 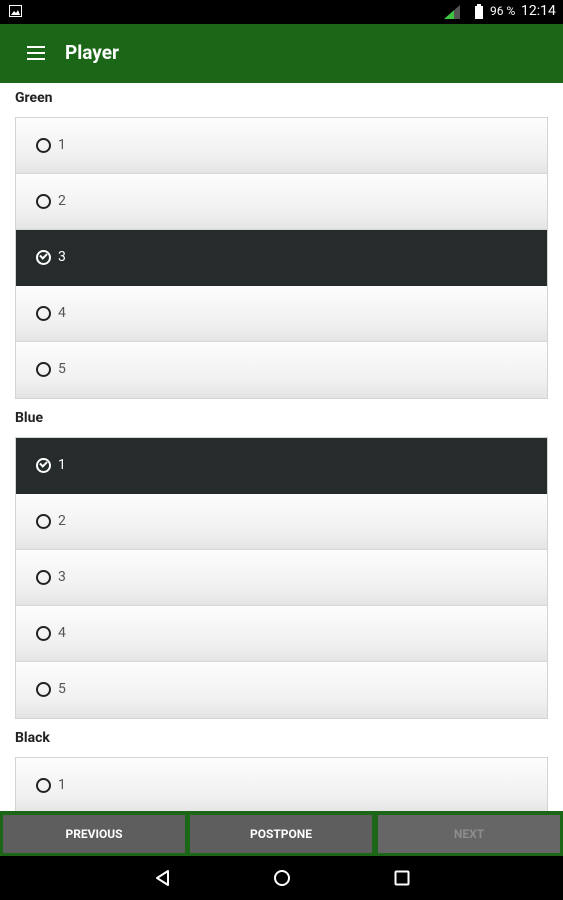 What do you see at coordinates (29, 418) in the screenshot?
I see `section-label-blue: Blue` at bounding box center [29, 418].